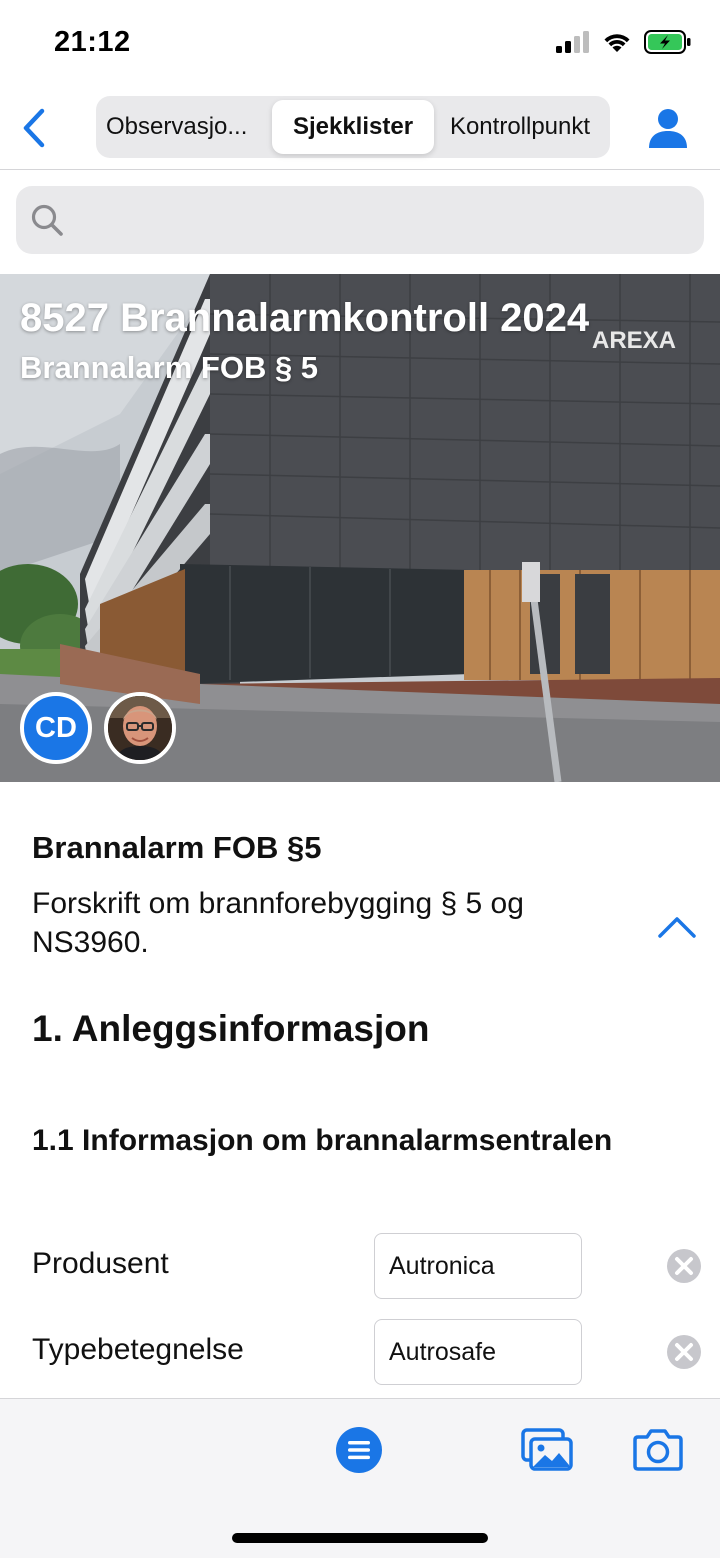  I want to click on menu-button, so click(359, 1450).